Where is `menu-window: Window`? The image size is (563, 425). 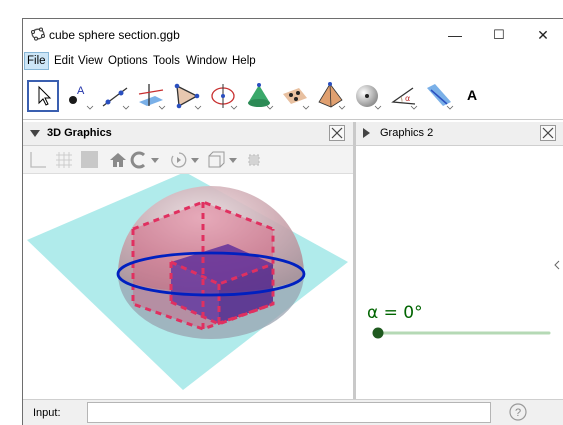
menu-window: Window is located at coordinates (206, 61).